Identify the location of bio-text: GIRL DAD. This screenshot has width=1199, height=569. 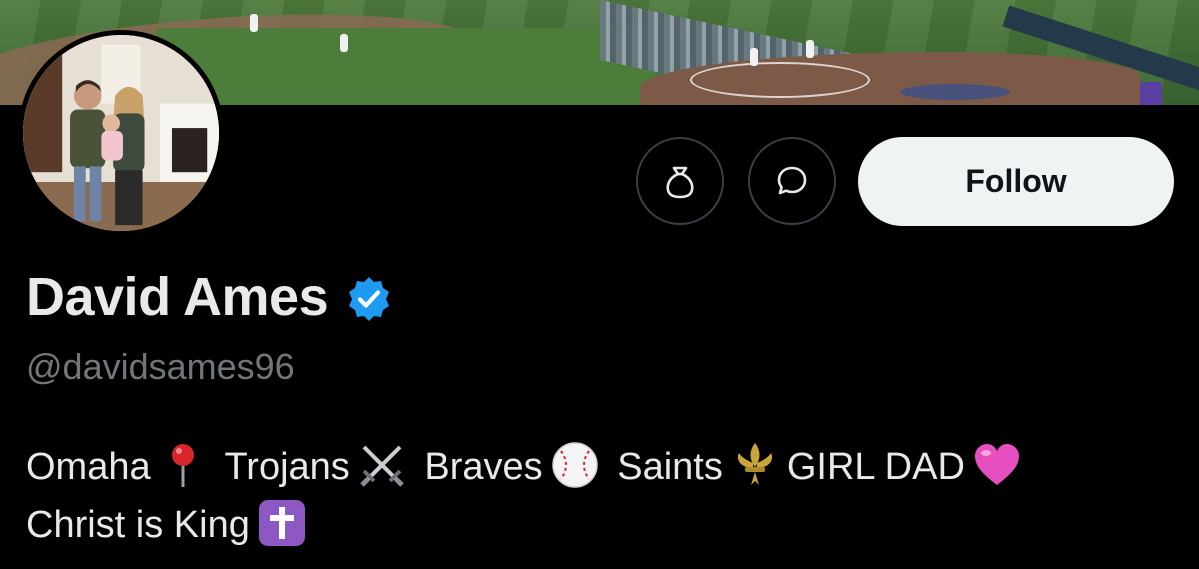
(875, 467).